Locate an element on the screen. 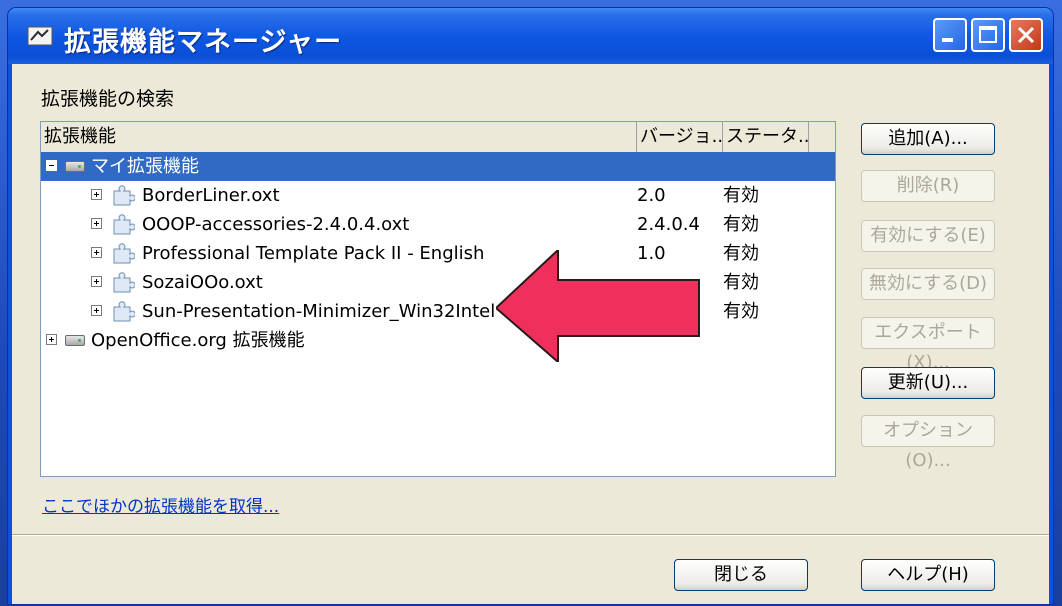 The height and width of the screenshot is (606, 1062). tree-group-openoffice-extensions: OpenOffice.org 拡張機能 is located at coordinates (438, 340).